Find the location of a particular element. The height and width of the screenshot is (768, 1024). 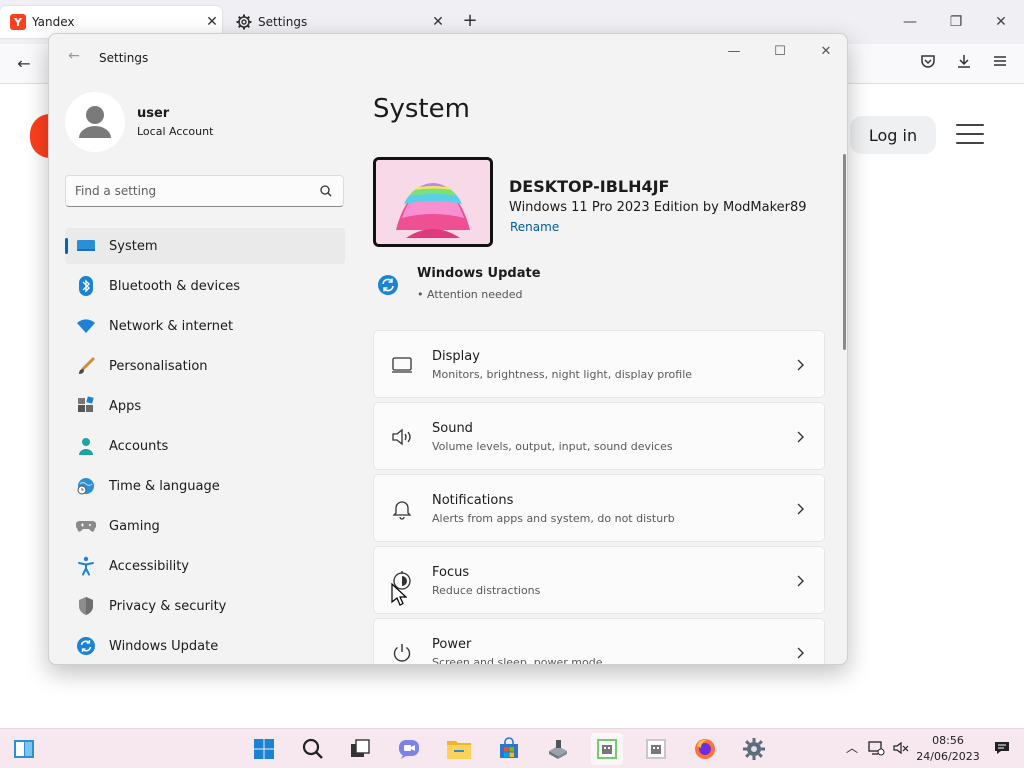

hamburger-menu-icon is located at coordinates (970, 134).